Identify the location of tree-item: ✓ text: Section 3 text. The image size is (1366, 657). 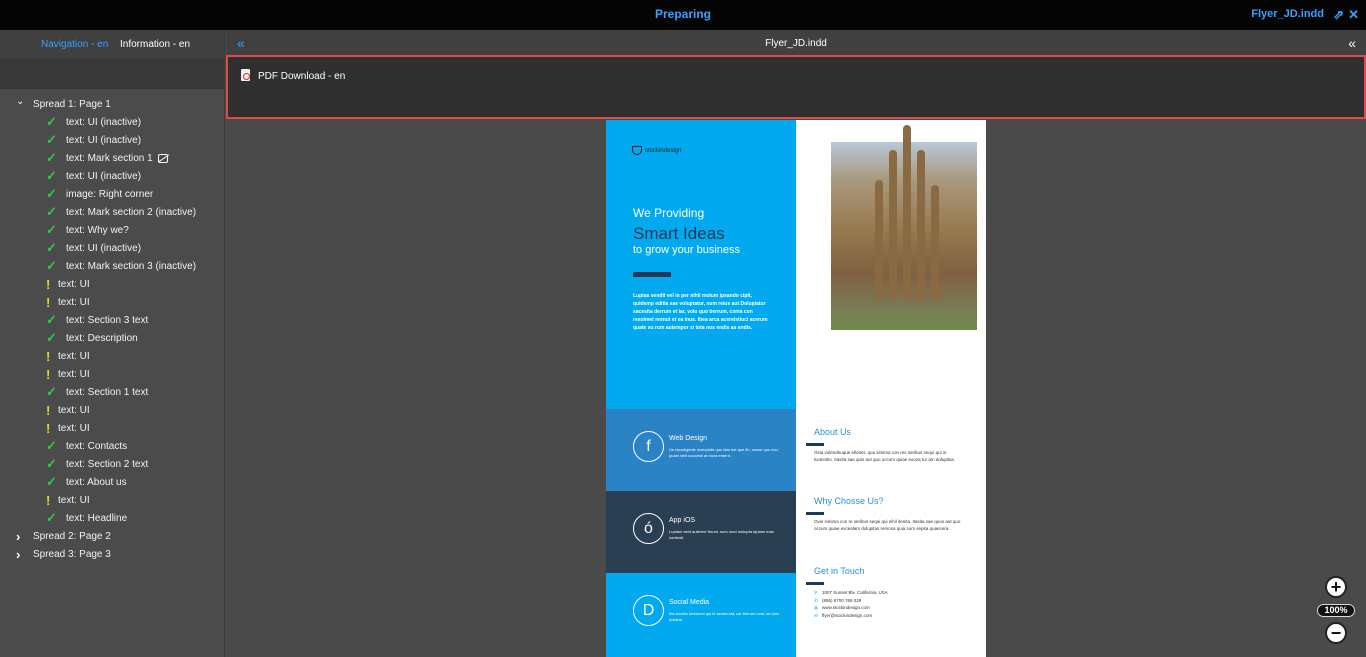
(112, 320).